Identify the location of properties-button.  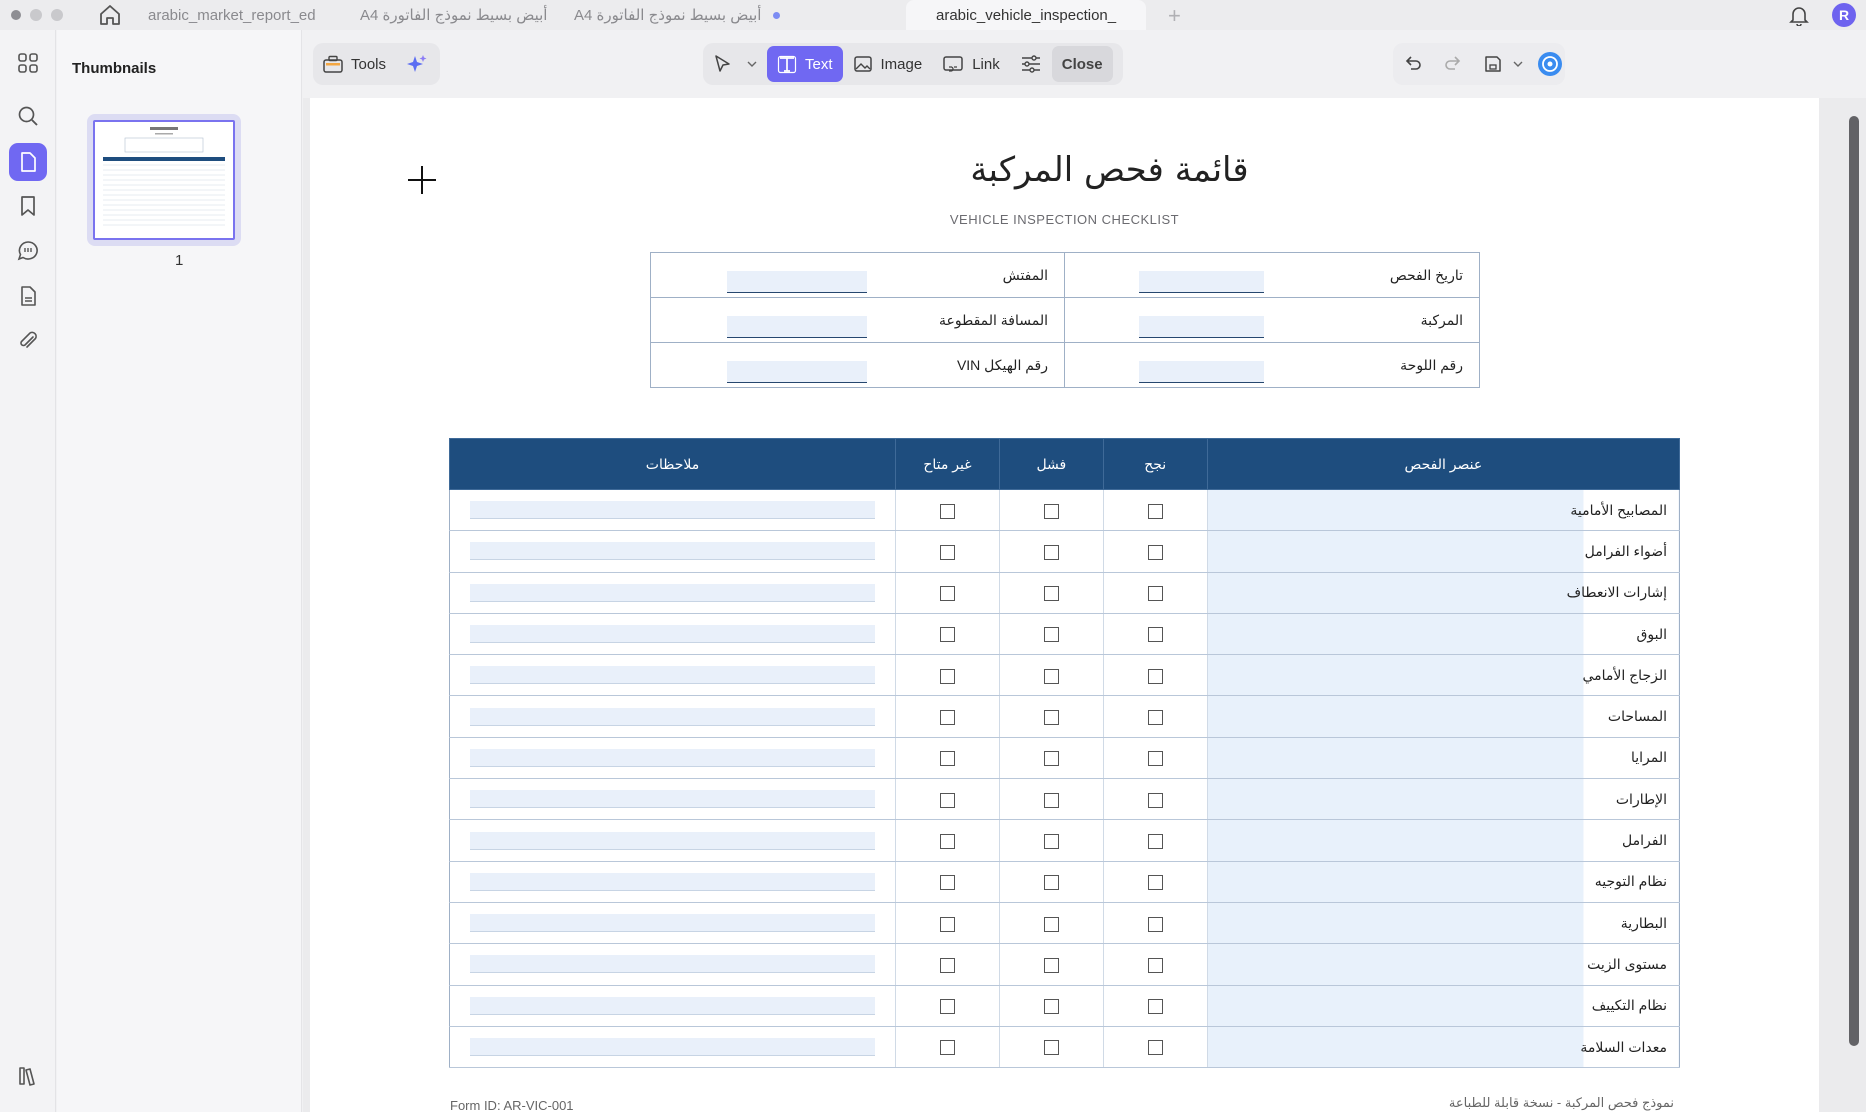
(1031, 64).